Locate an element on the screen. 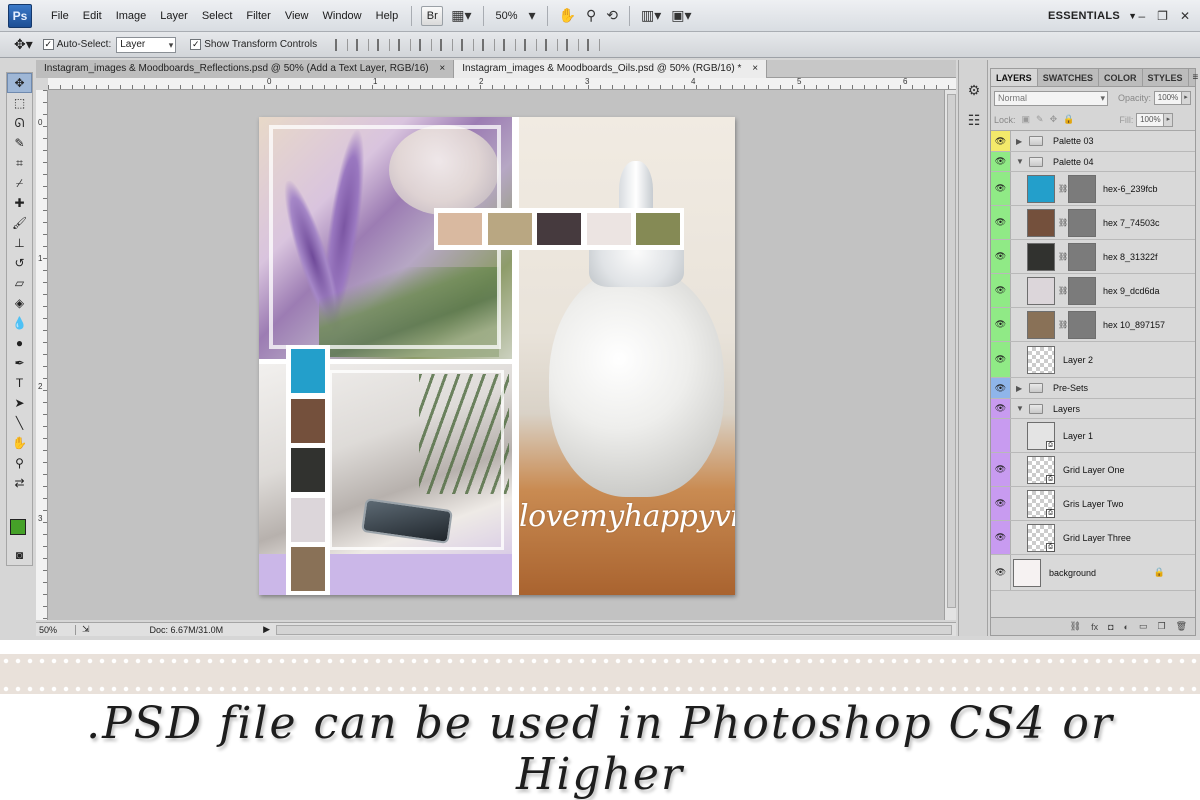  hand-icon: ✋ is located at coordinates (567, 15).